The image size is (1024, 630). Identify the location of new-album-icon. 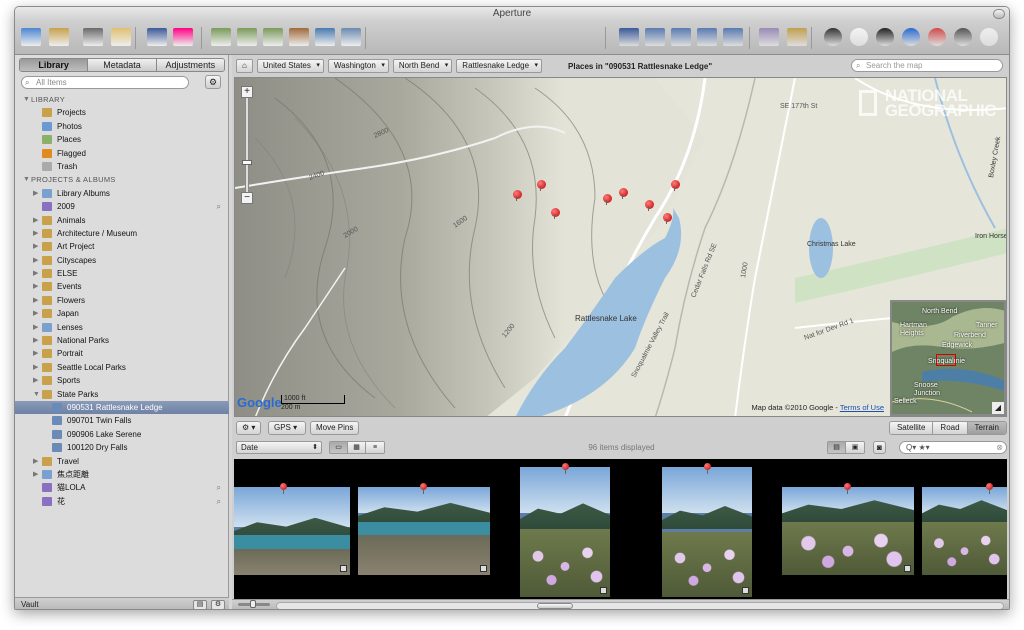
(59, 37).